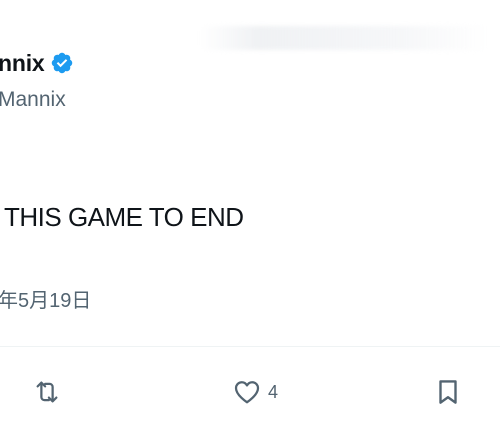 This screenshot has width=500, height=440. I want to click on bookmark-button, so click(448, 392).